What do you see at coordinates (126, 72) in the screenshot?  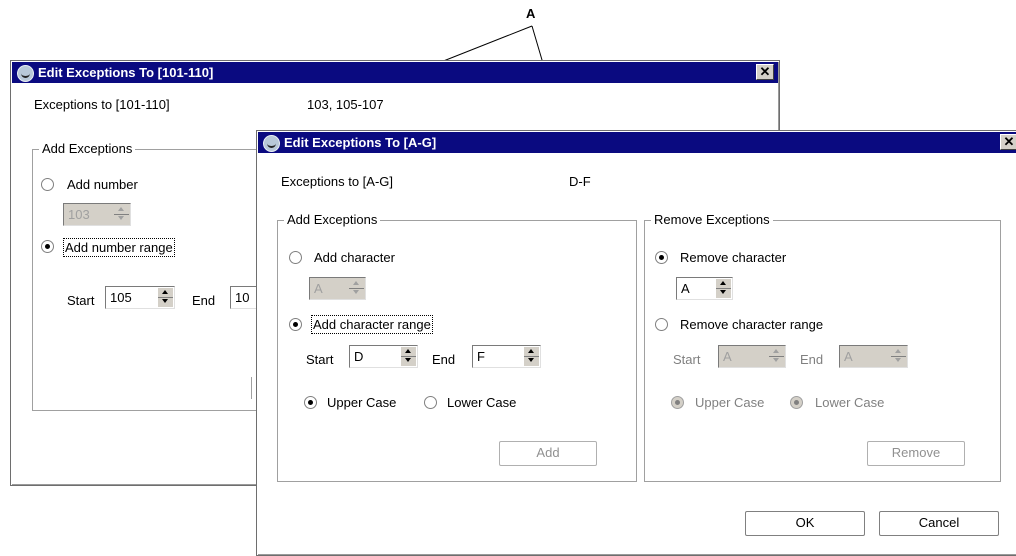 I see `back-title: Edit Exceptions To [101-110]` at bounding box center [126, 72].